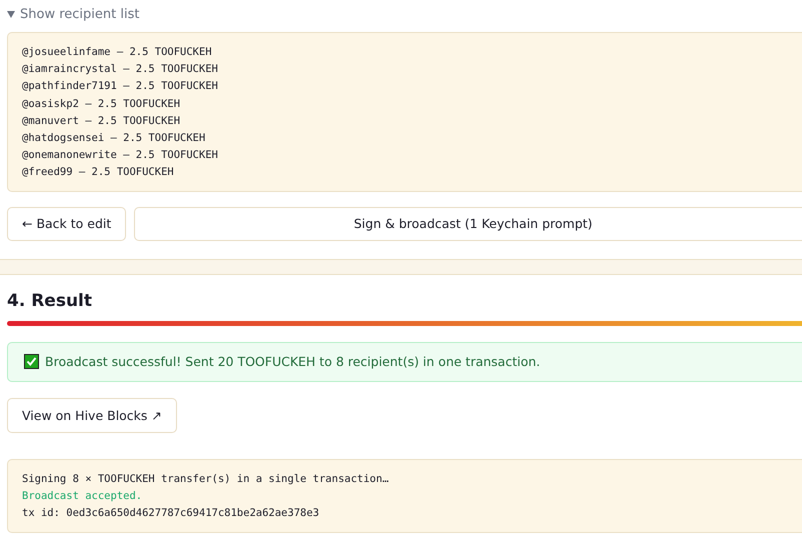 Image resolution: width=802 pixels, height=549 pixels. What do you see at coordinates (117, 52) in the screenshot?
I see `recipient-line: @josueelinfame — 2.5 TOOFUCKEH` at bounding box center [117, 52].